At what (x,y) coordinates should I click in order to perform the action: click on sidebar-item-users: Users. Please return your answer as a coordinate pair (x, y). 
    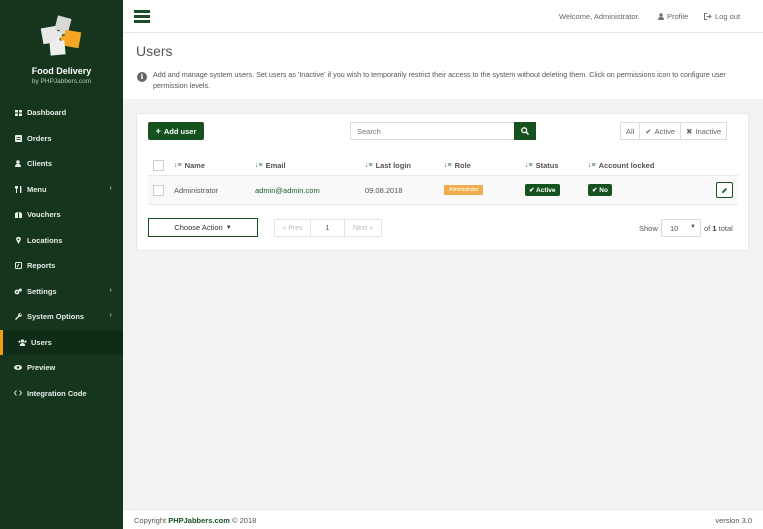
    Looking at the image, I should click on (61, 342).